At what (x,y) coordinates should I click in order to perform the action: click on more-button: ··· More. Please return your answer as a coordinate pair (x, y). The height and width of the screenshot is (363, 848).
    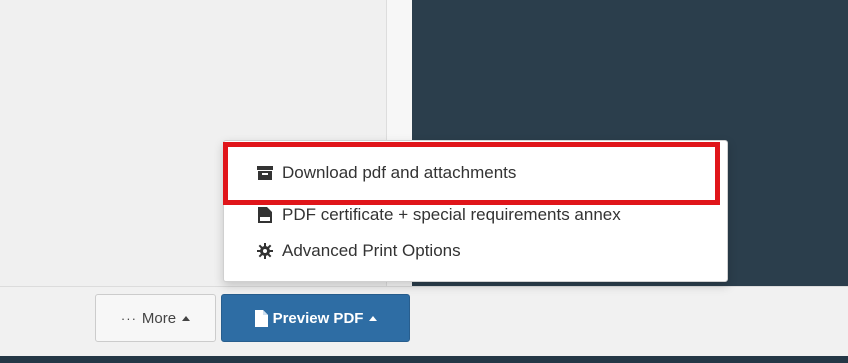
    Looking at the image, I should click on (155, 318).